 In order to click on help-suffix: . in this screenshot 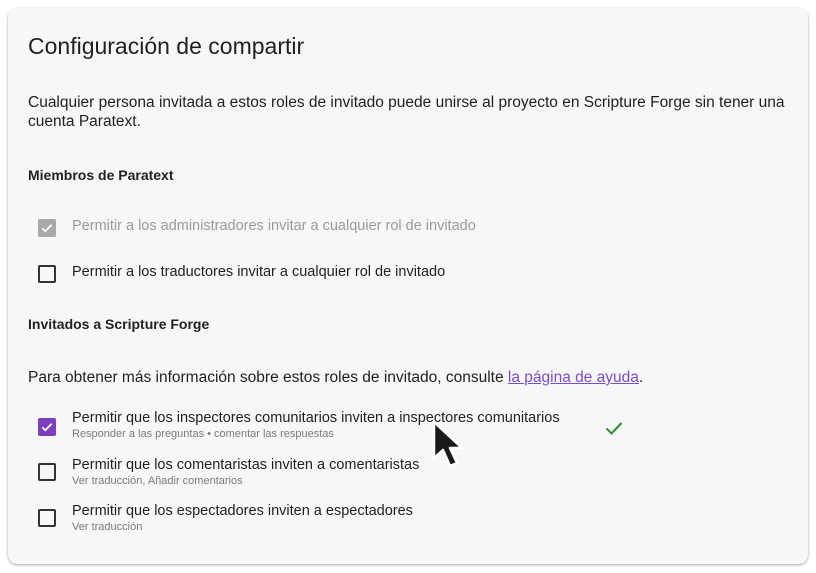, I will do `click(641, 377)`.